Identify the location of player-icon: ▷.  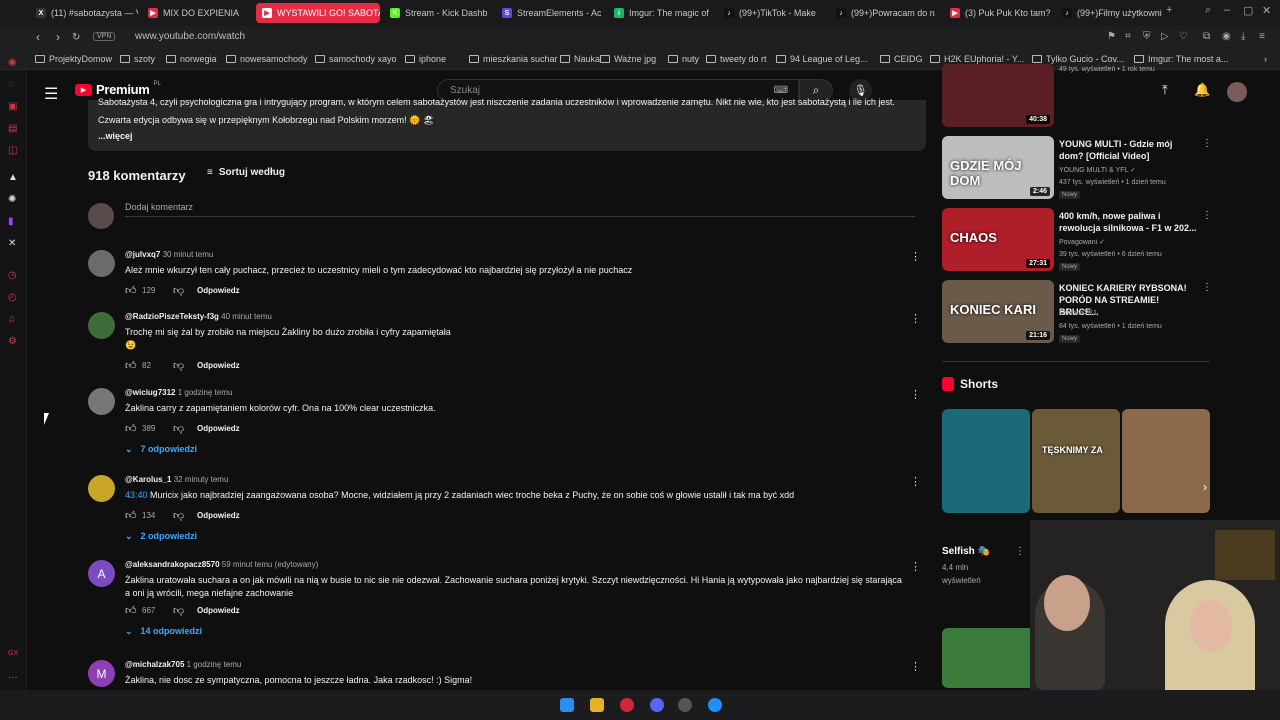
(1165, 36).